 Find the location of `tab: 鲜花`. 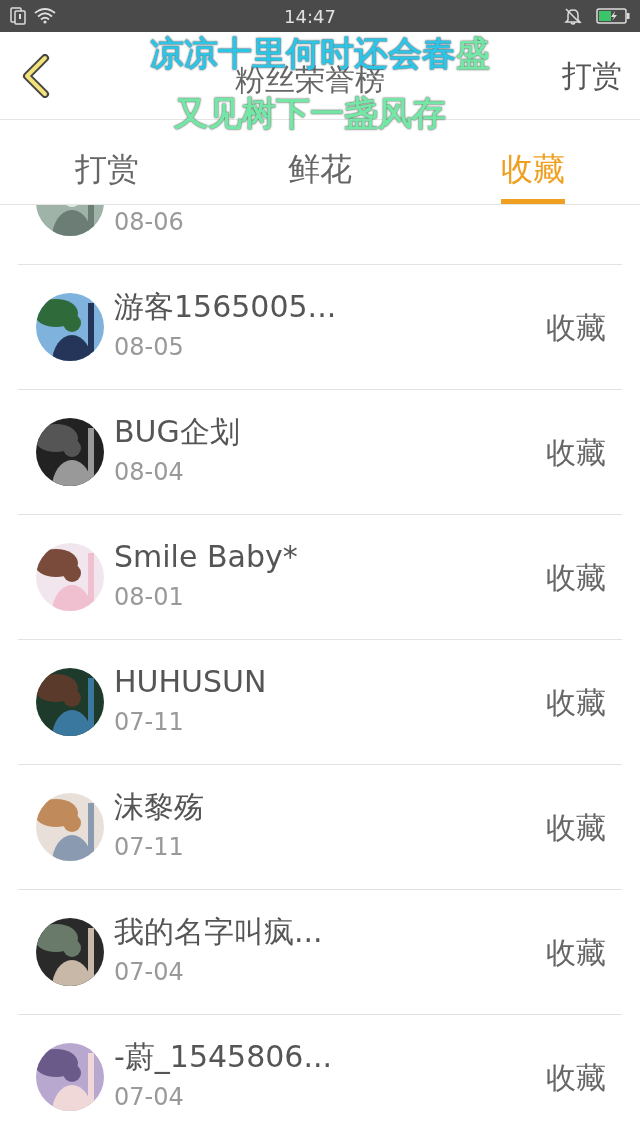

tab: 鲜花 is located at coordinates (320, 174).